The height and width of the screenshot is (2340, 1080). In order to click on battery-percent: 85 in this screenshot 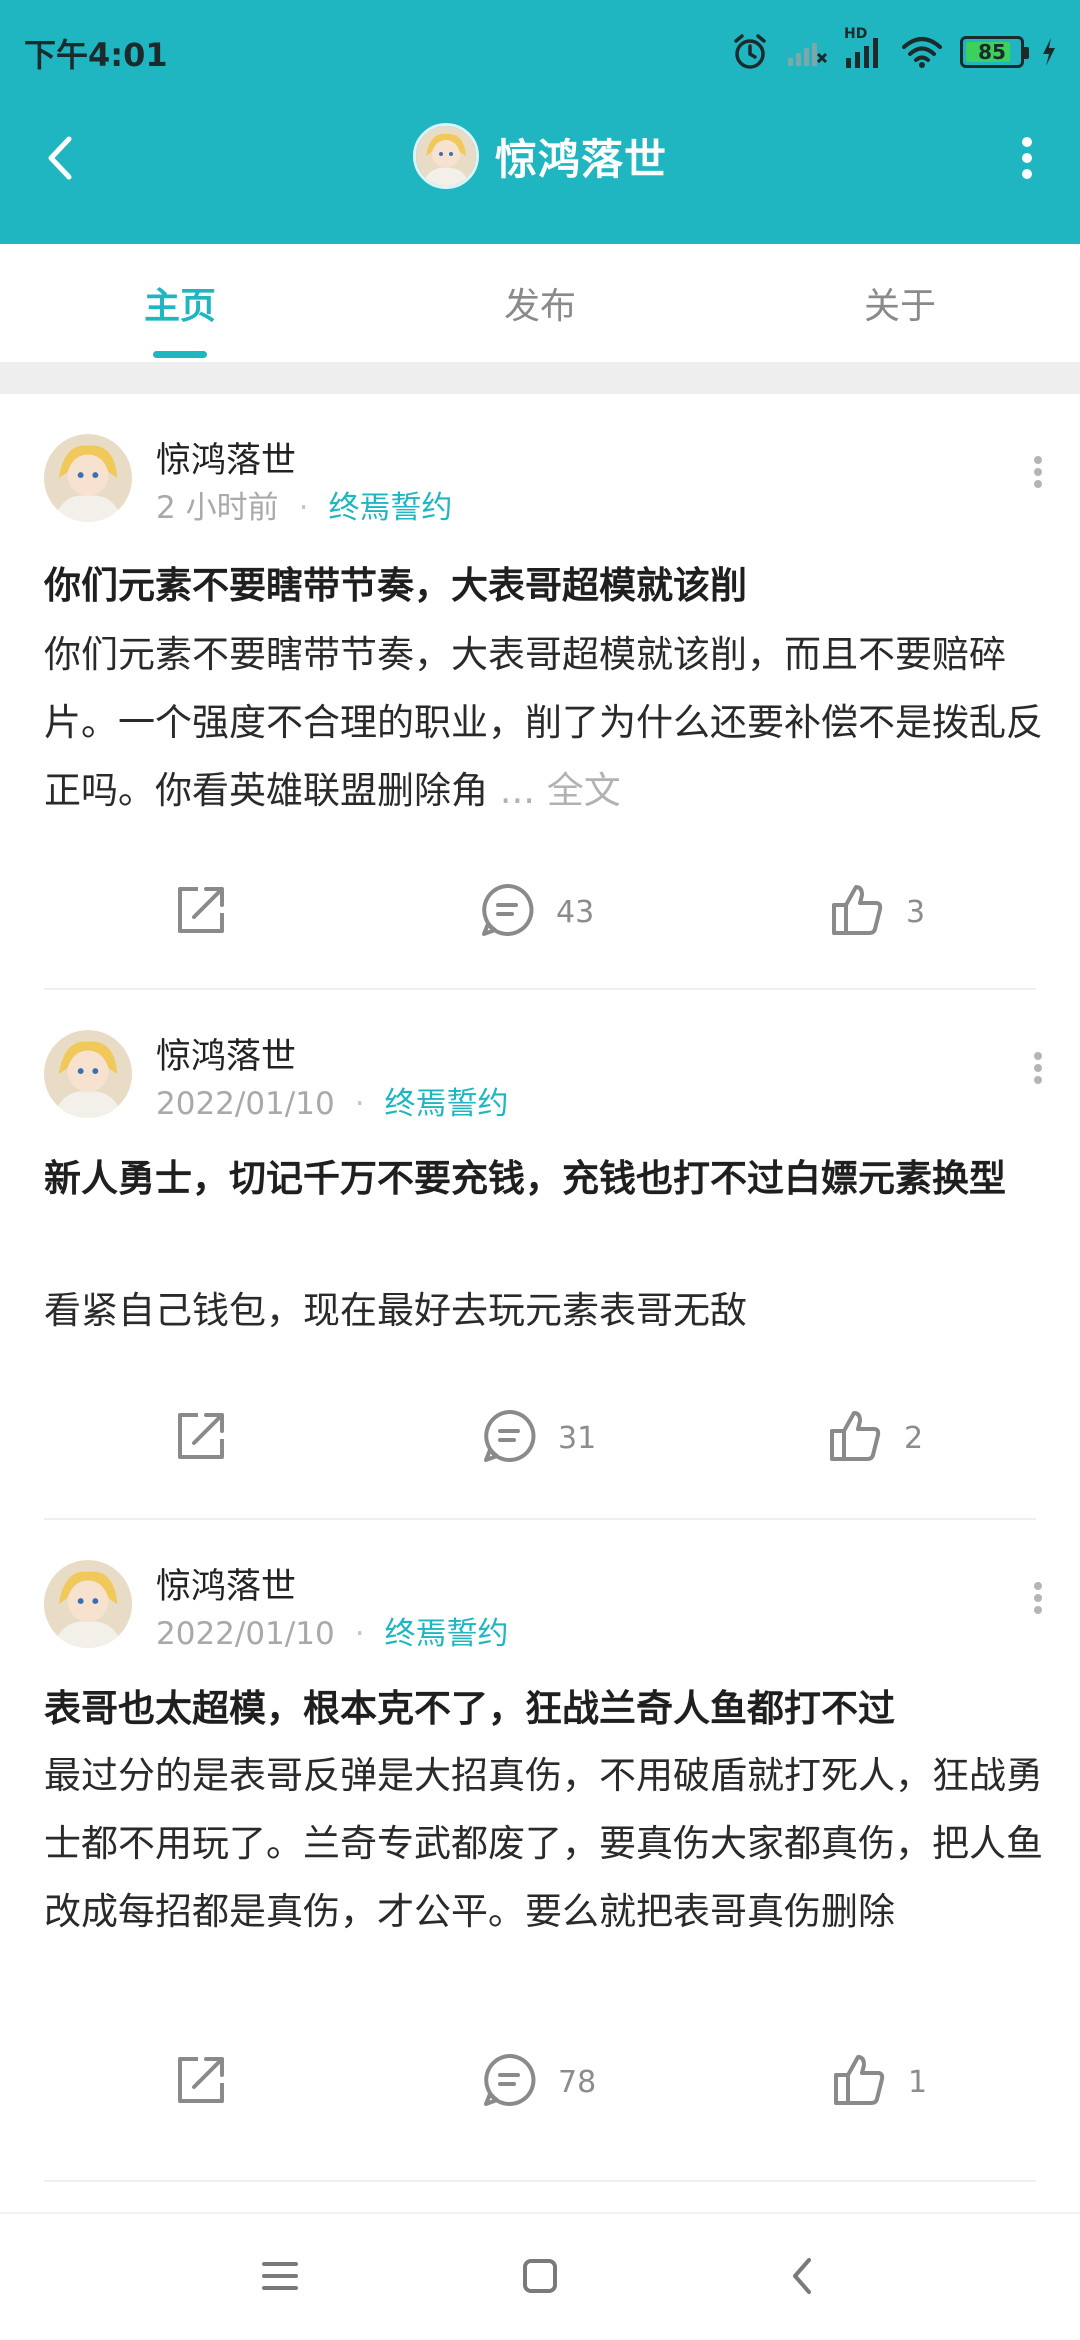, I will do `click(992, 52)`.